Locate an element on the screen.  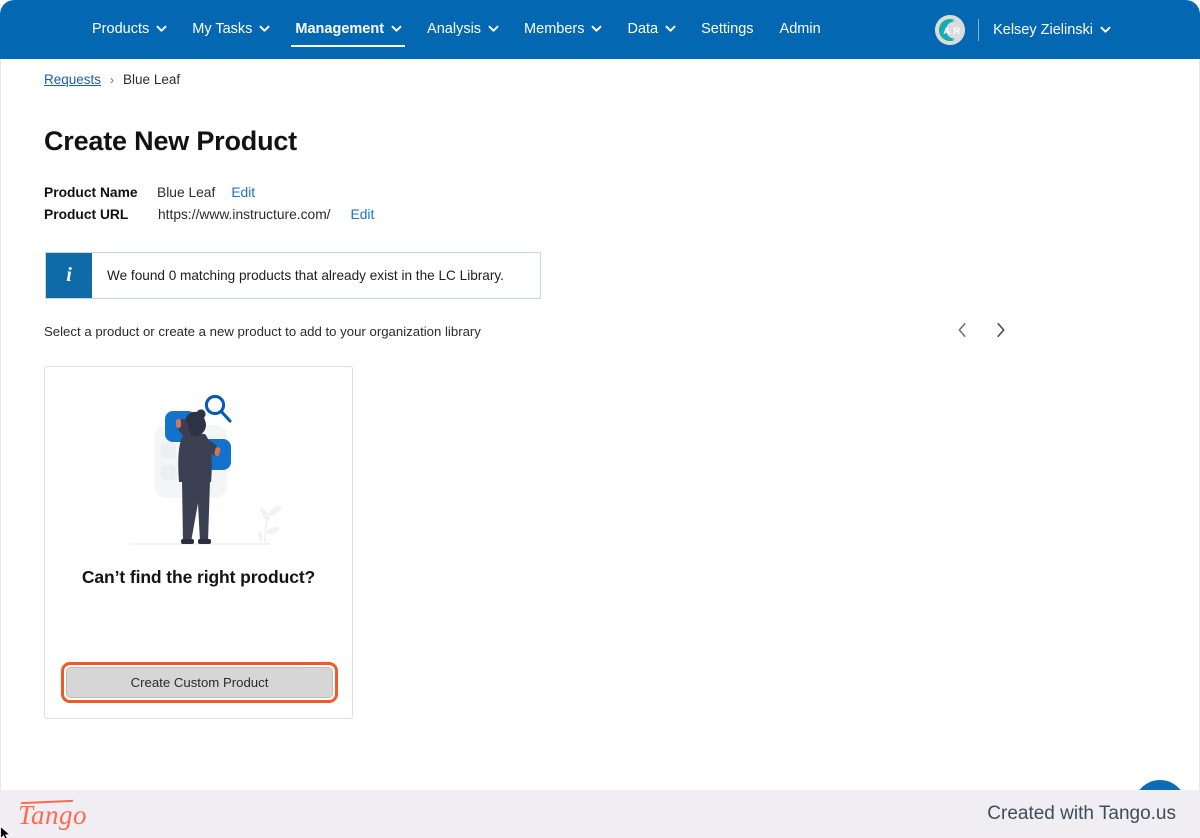
user-menu-label: Kelsey Zielinski is located at coordinates (1043, 29).